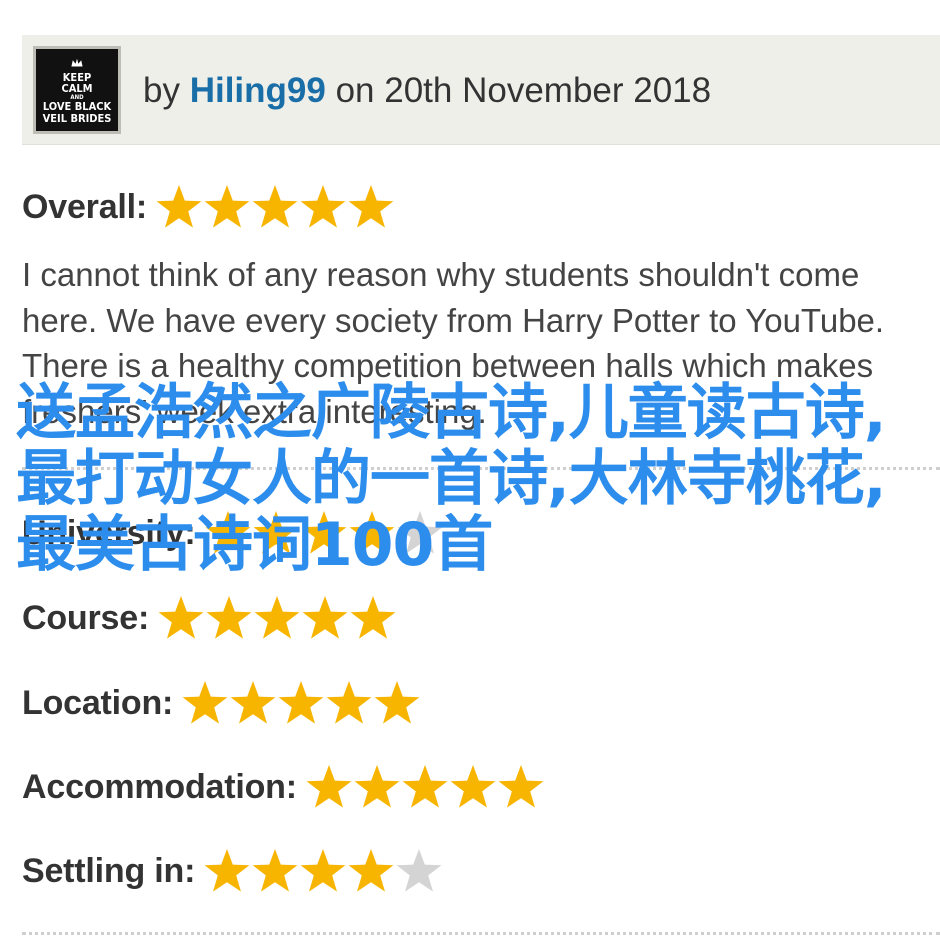  What do you see at coordinates (86, 617) in the screenshot?
I see `rating-label: Course:` at bounding box center [86, 617].